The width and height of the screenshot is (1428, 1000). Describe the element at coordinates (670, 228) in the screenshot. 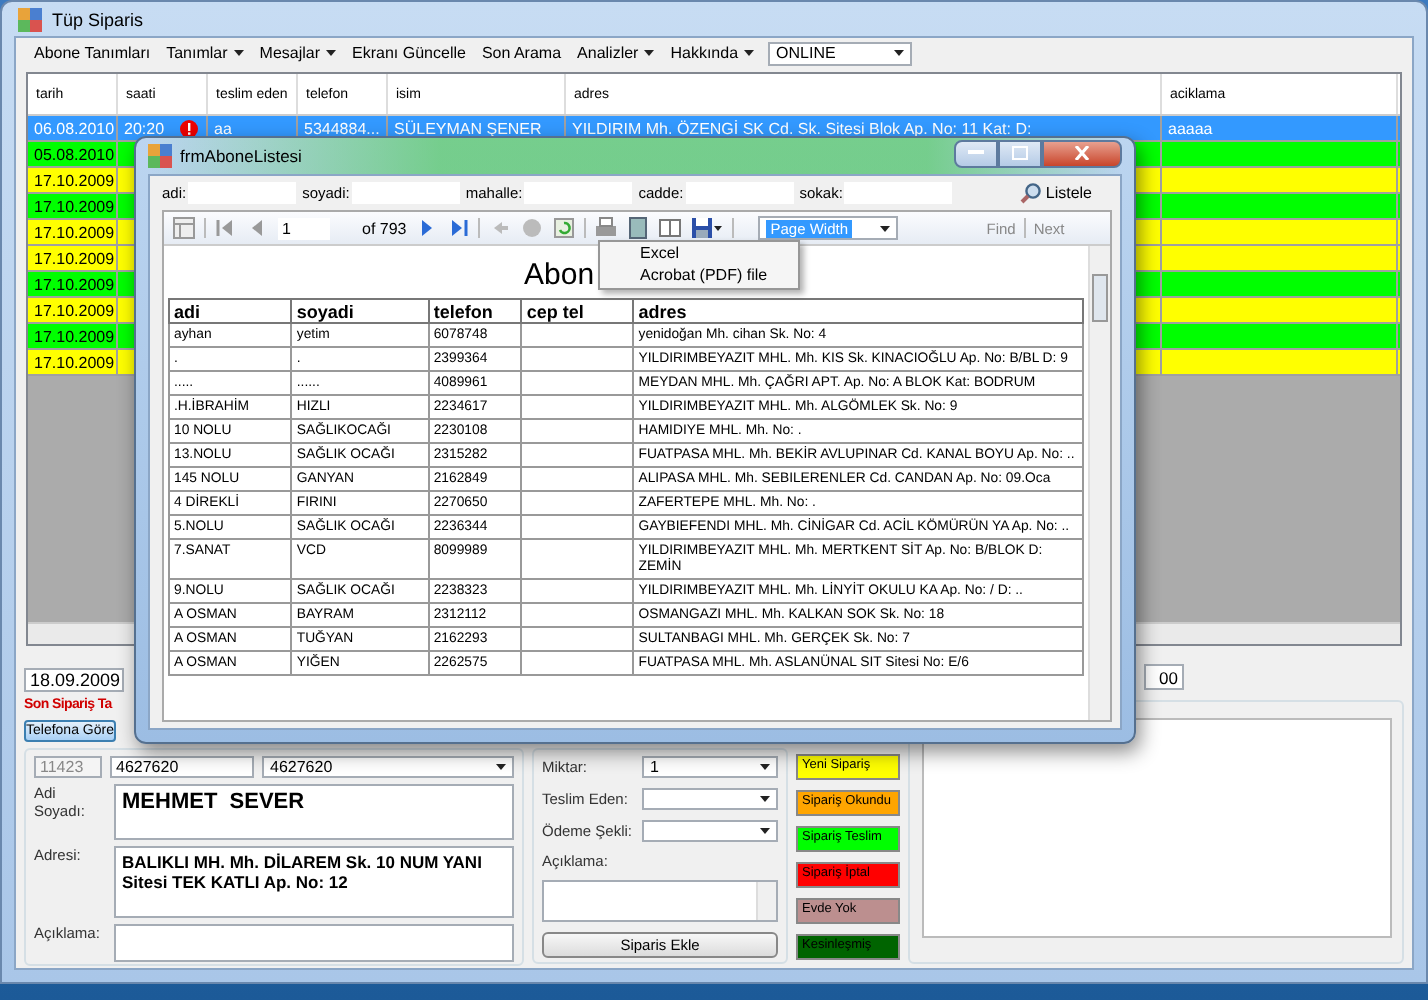

I see `page-setup-icon` at that location.